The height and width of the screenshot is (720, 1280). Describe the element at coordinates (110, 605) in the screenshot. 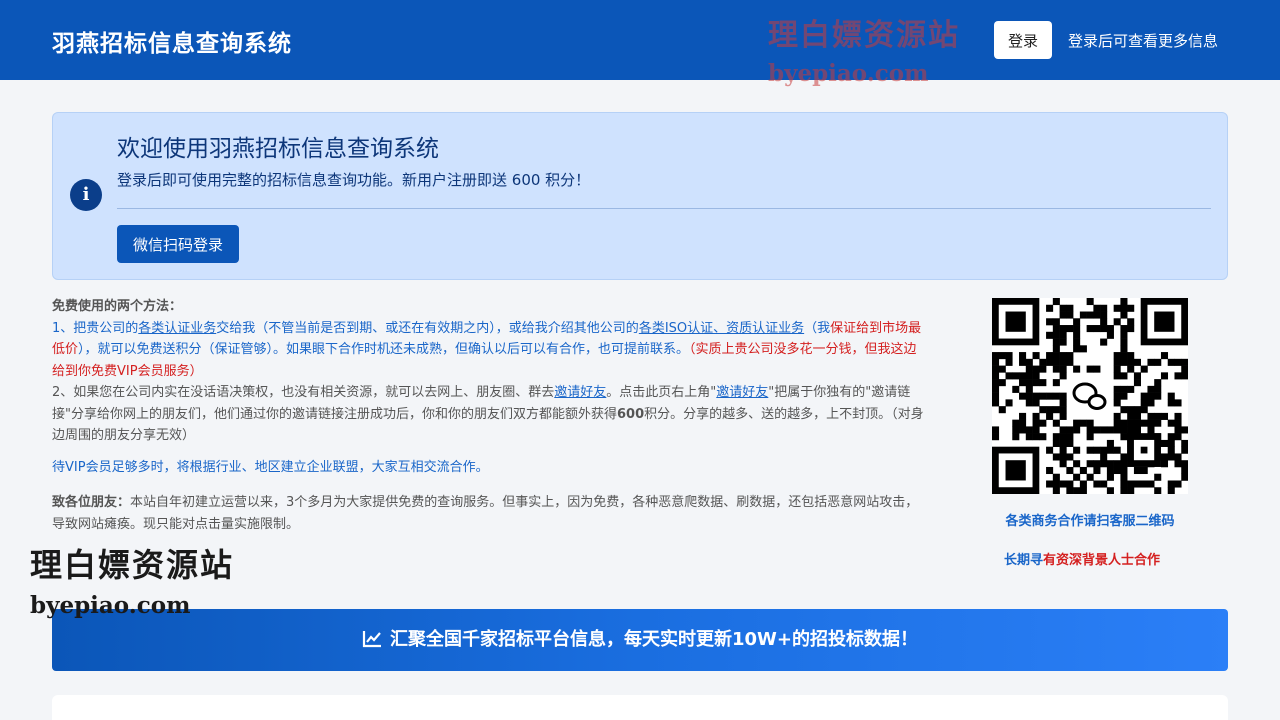

I see `watermark-bottom-en: byepiao.com` at that location.